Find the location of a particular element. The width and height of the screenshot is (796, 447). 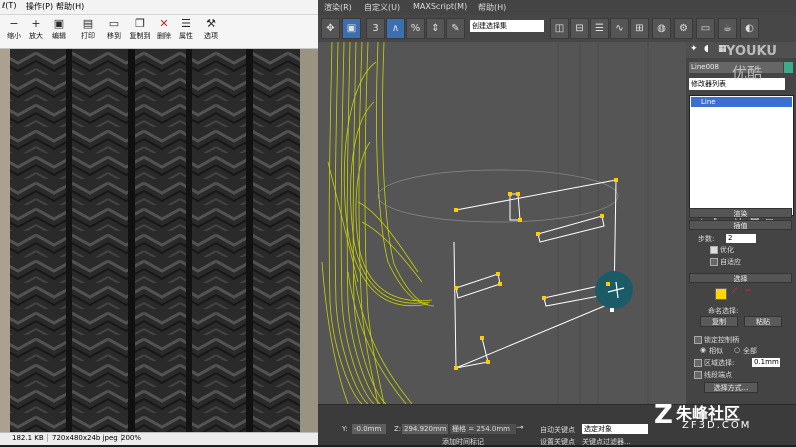

move-icon: ✥ is located at coordinates (330, 28).